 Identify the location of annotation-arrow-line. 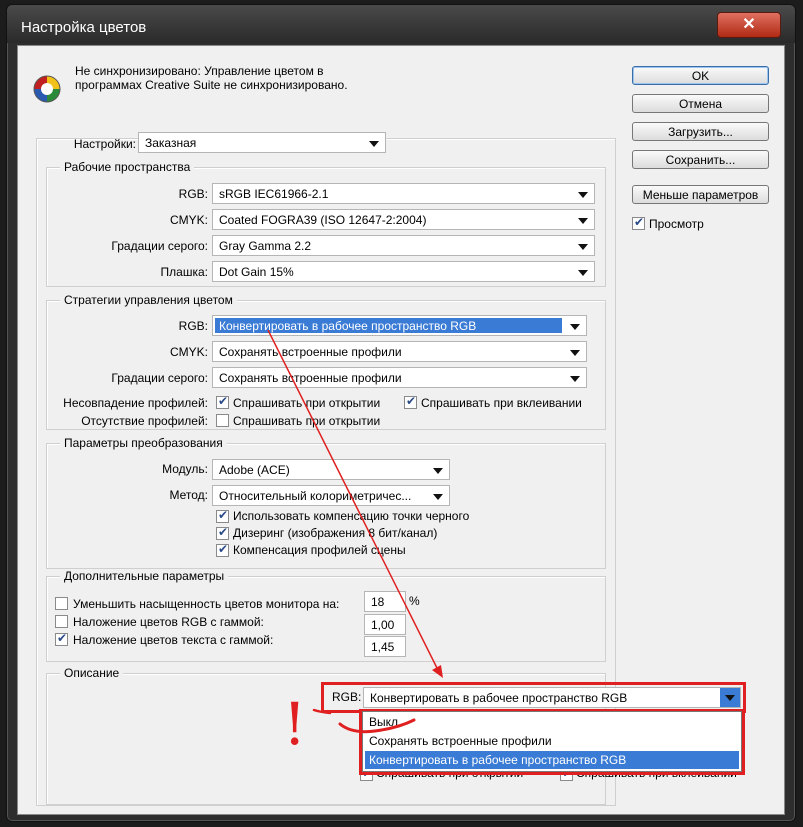
(353, 500).